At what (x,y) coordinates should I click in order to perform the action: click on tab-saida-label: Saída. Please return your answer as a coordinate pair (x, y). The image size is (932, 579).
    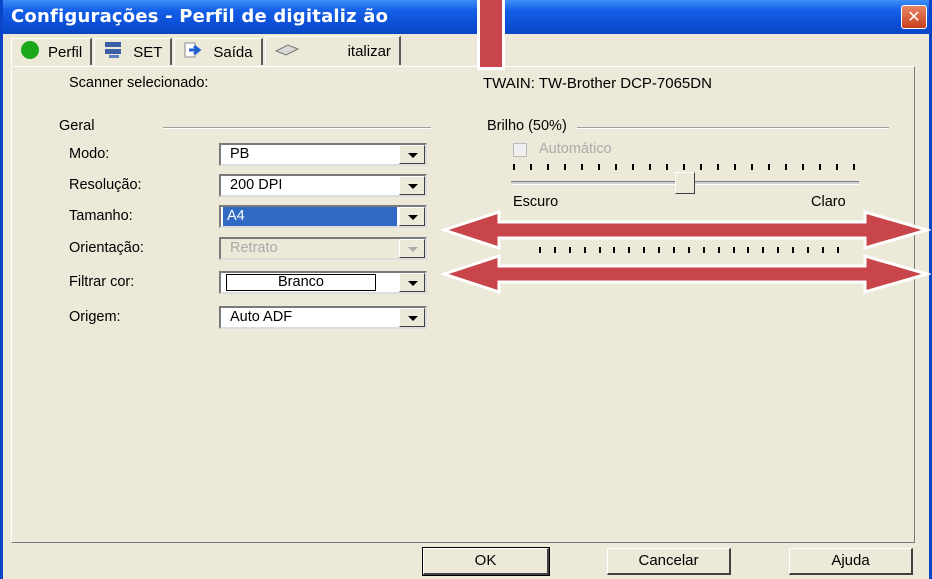
    Looking at the image, I should click on (233, 52).